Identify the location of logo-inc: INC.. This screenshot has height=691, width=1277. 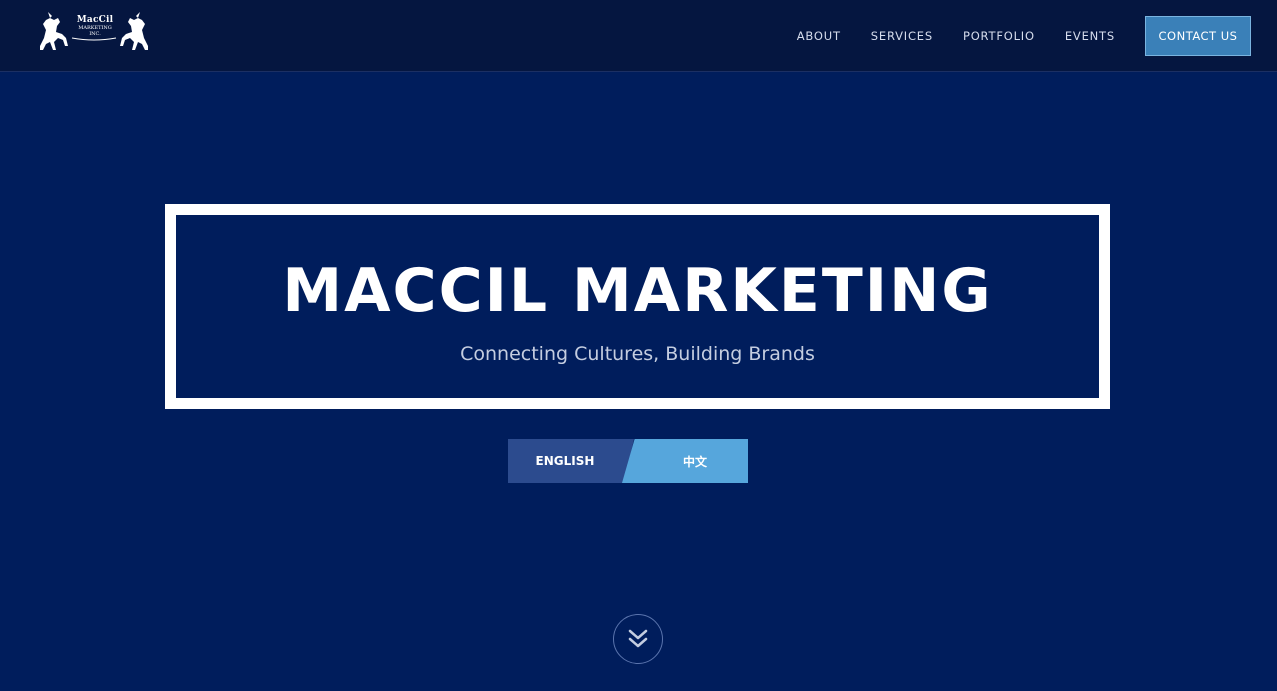
(95, 34).